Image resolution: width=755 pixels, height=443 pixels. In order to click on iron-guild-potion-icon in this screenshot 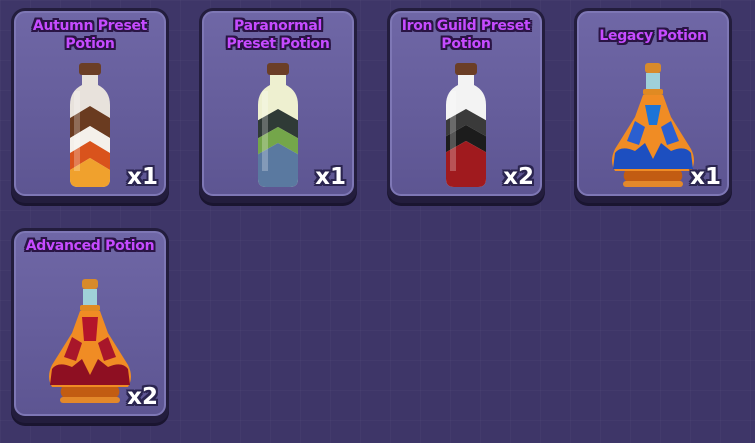, I will do `click(466, 125)`.